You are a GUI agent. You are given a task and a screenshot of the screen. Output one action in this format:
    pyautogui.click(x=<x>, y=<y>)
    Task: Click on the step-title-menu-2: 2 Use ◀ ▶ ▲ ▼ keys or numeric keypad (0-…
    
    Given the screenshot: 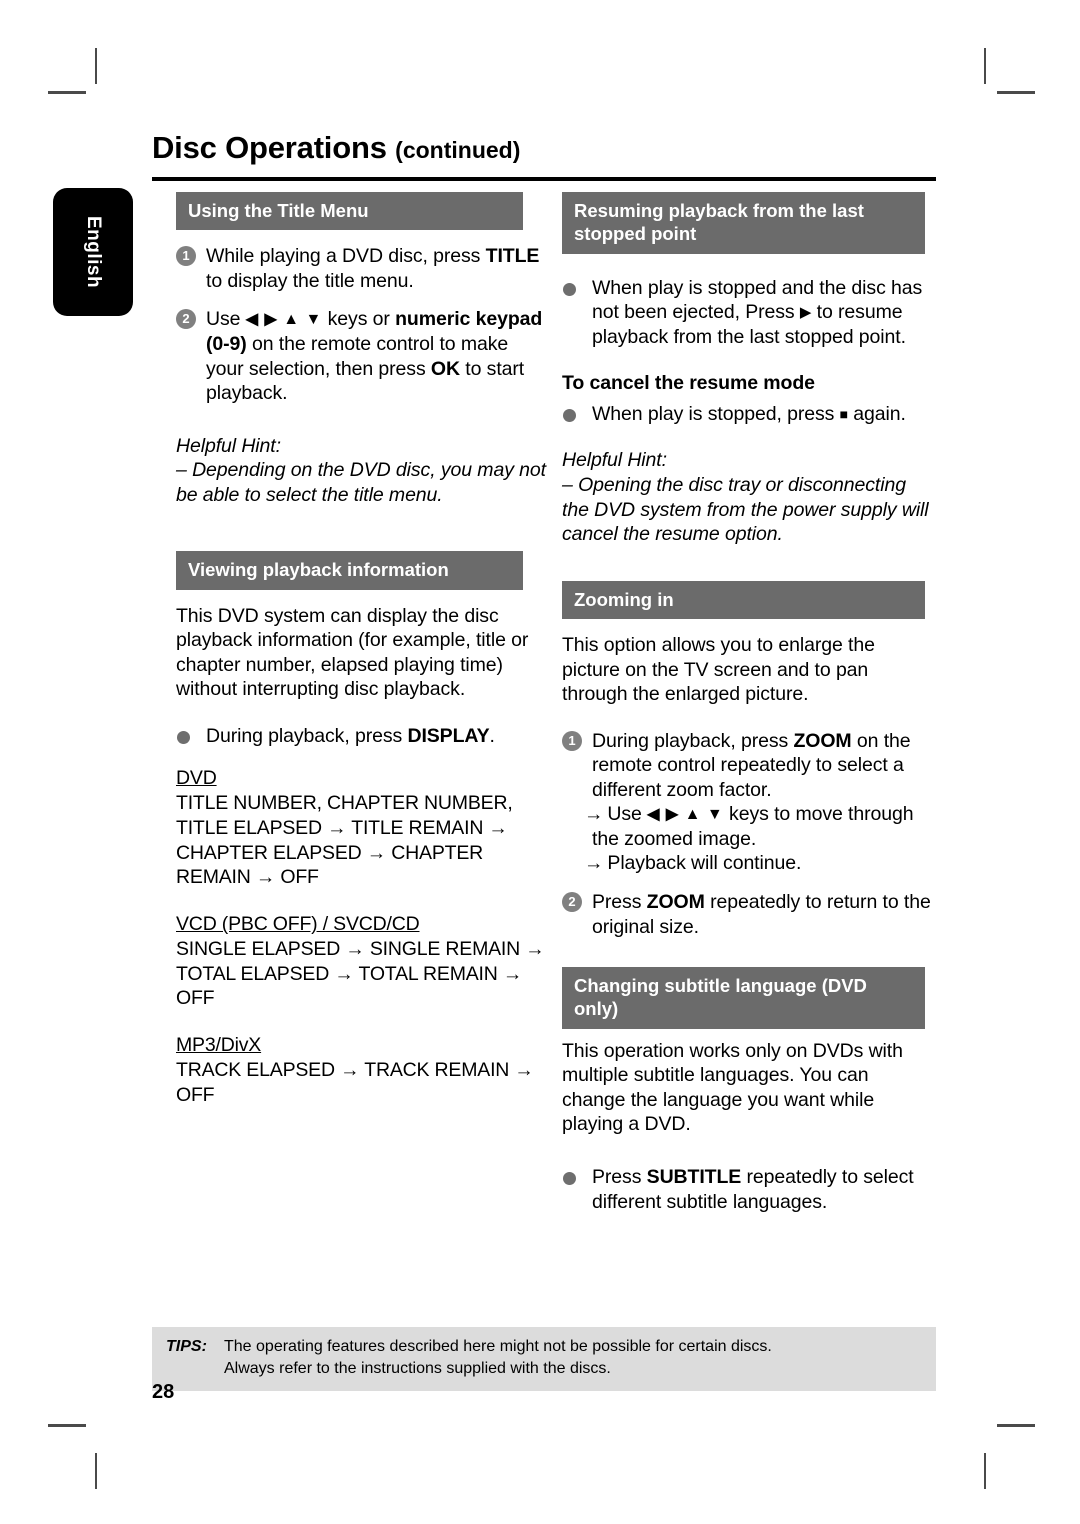 What is the action you would take?
    pyautogui.click(x=362, y=356)
    